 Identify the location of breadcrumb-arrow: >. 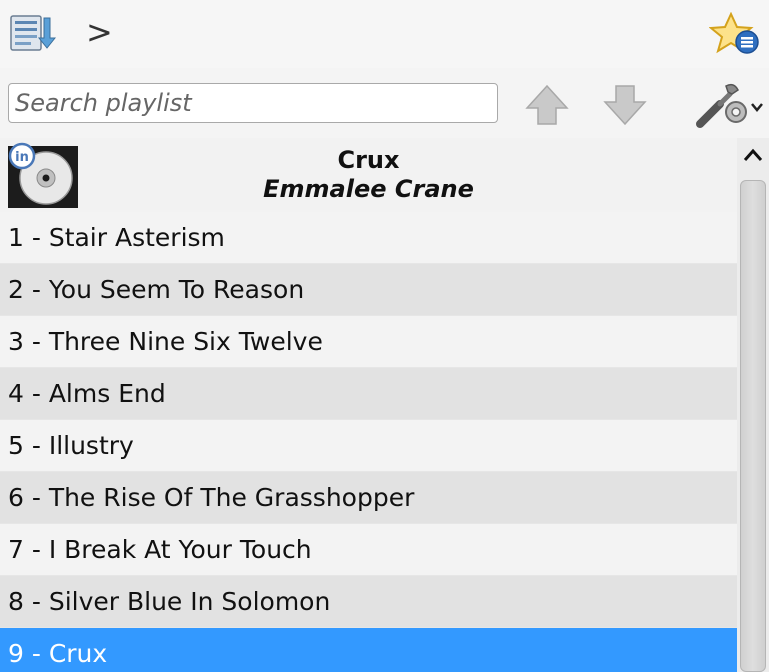
(99, 32).